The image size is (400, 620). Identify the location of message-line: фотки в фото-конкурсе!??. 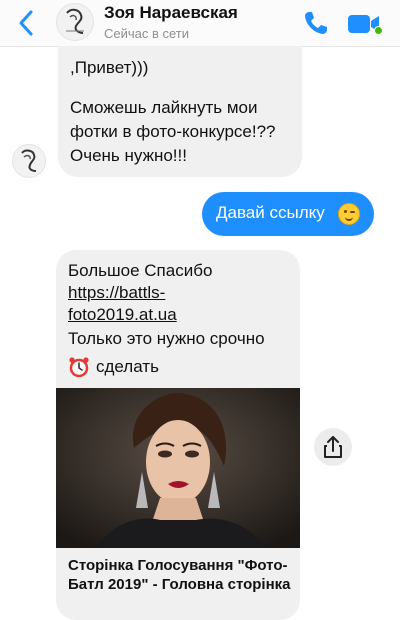
(173, 131).